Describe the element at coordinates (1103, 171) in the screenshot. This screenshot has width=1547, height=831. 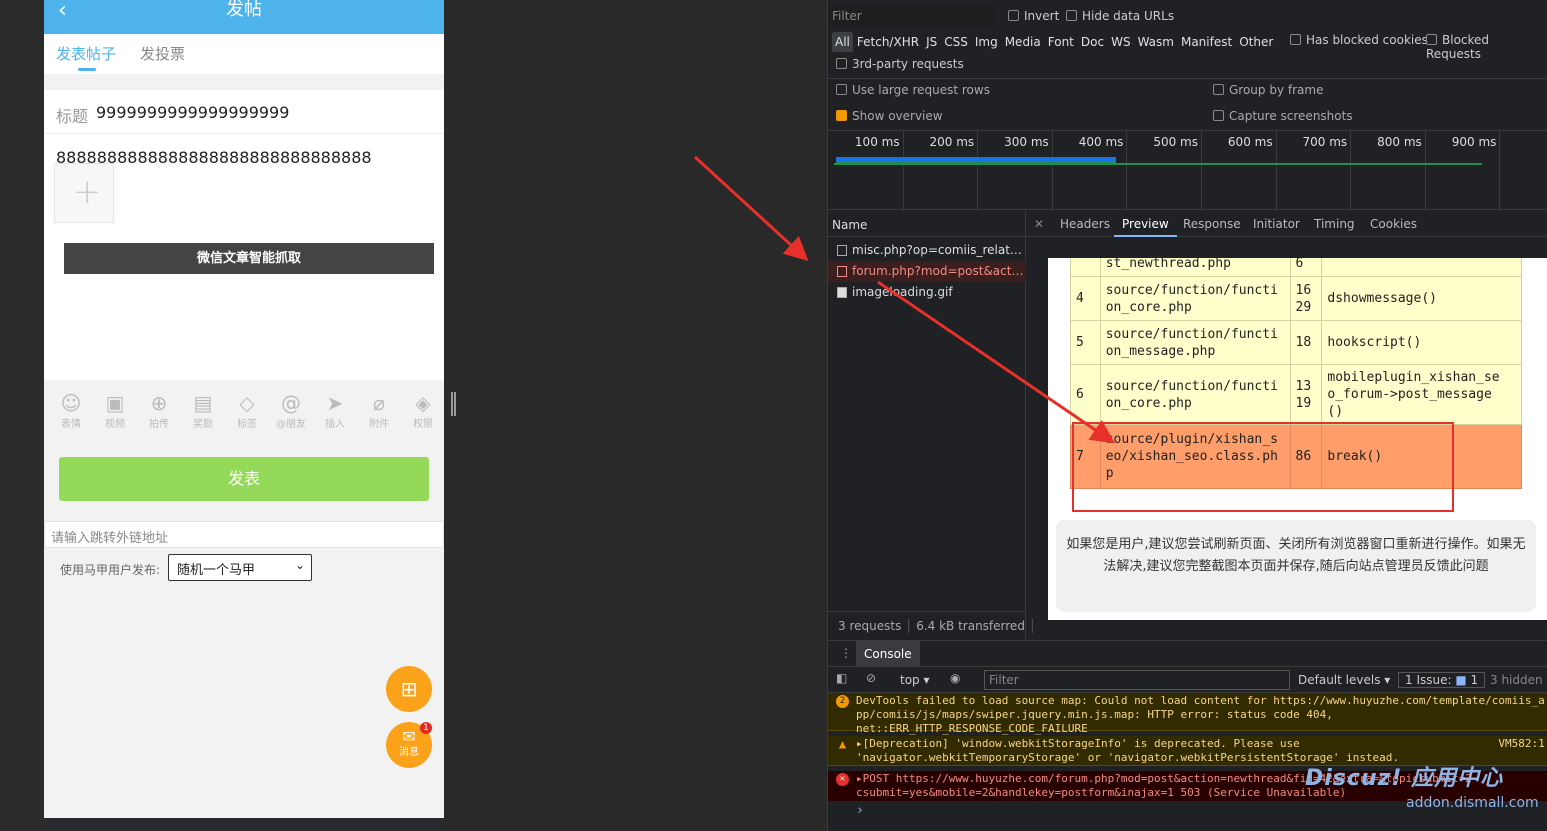
I see `timeline-tick: 400 ms` at that location.